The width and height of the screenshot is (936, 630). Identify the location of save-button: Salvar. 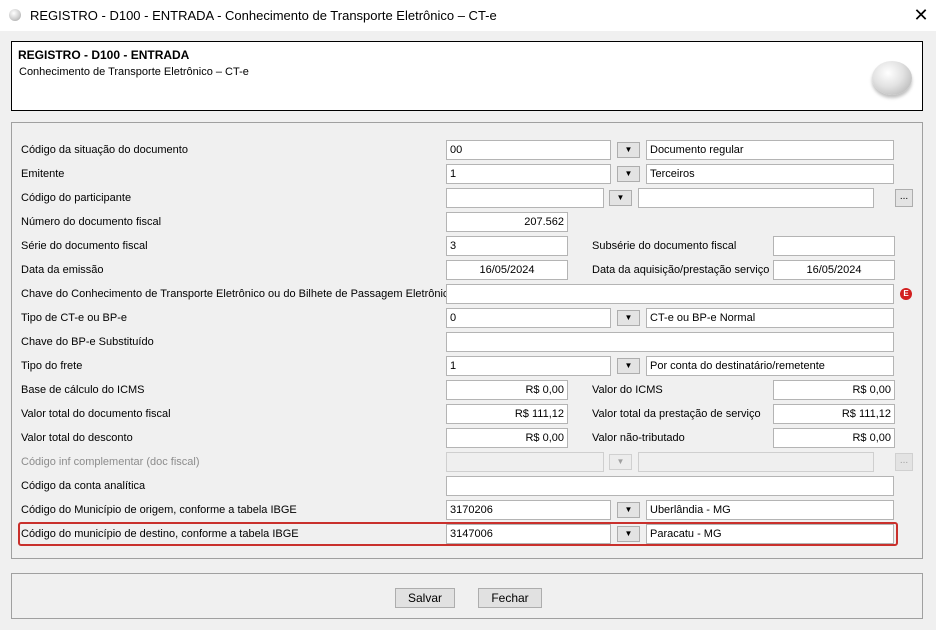
(425, 598).